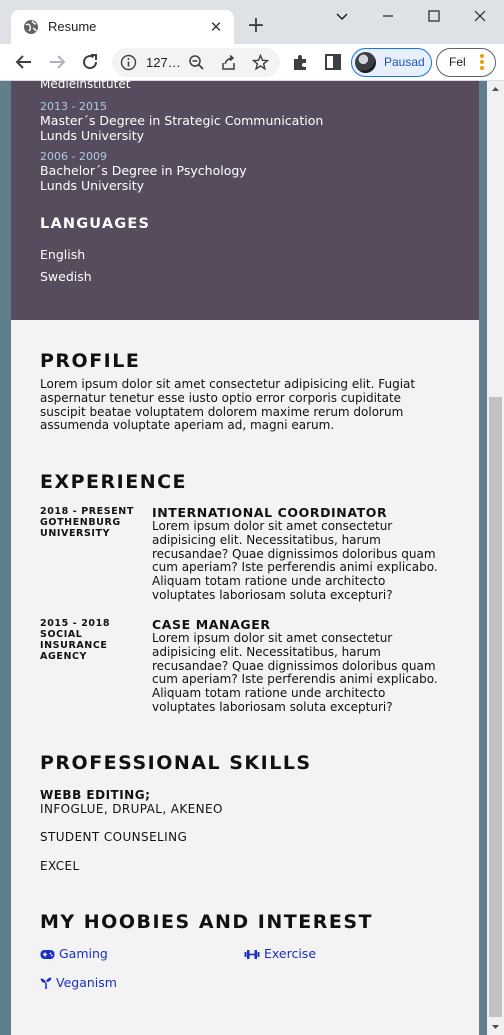 The width and height of the screenshot is (504, 1035). Describe the element at coordinates (333, 62) in the screenshot. I see `side-panel-icon` at that location.